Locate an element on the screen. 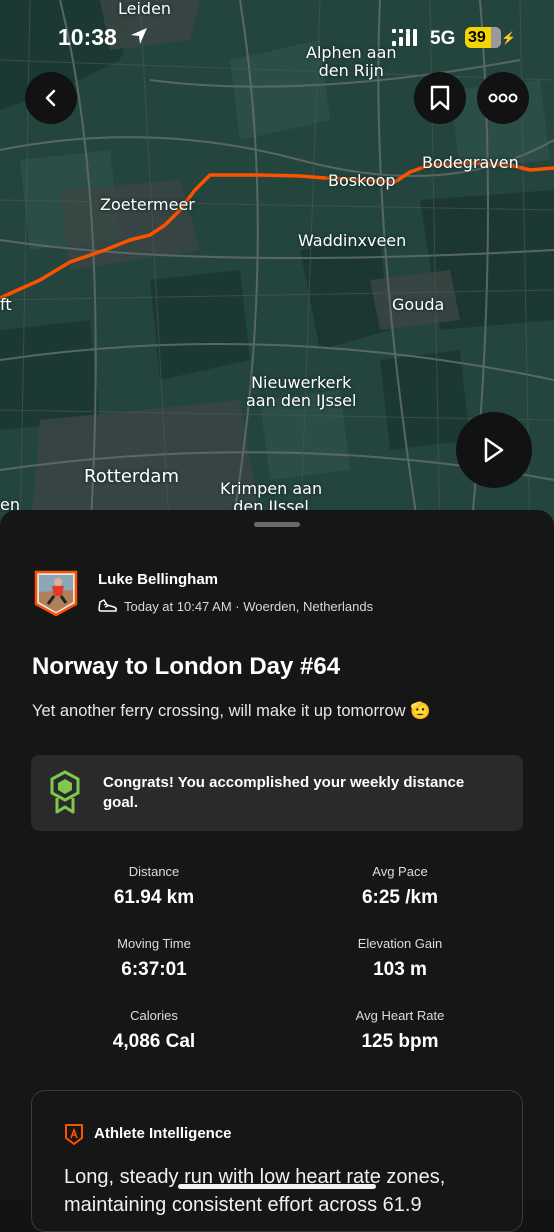  stat-label: Avg Pace is located at coordinates (400, 871).